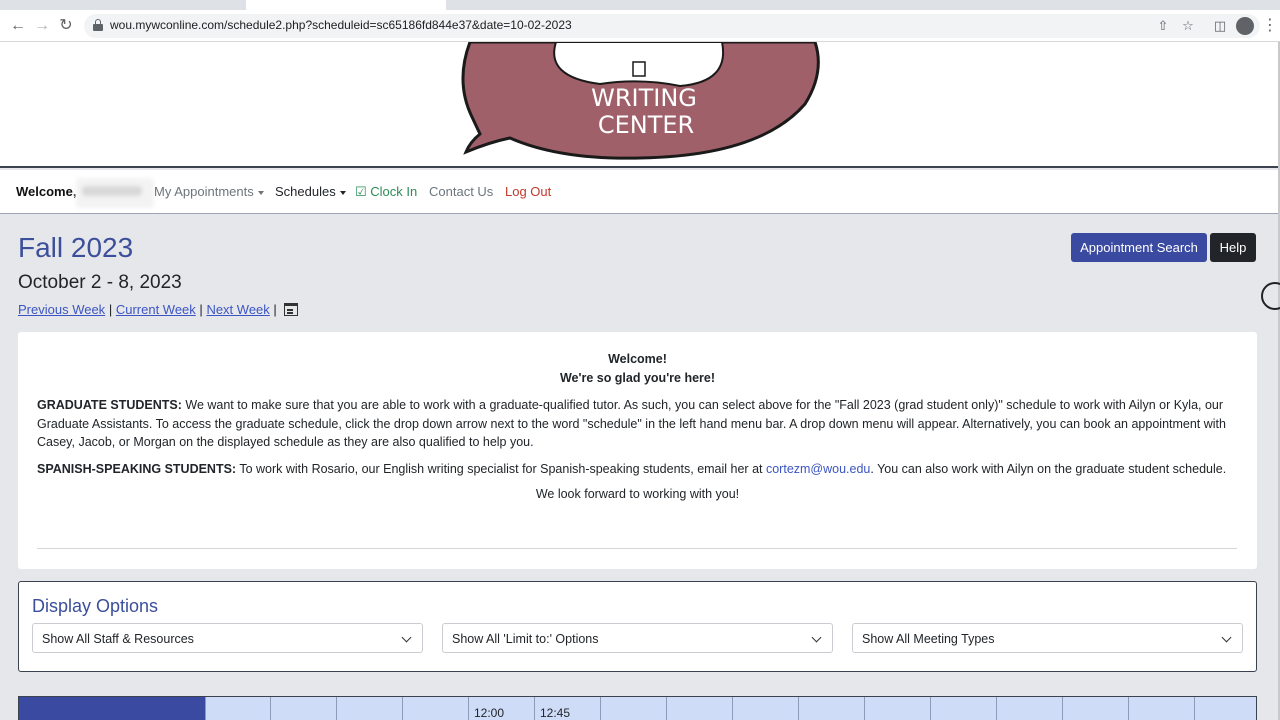 The image size is (1280, 720). What do you see at coordinates (291, 309) in the screenshot?
I see `calendar-icon` at bounding box center [291, 309].